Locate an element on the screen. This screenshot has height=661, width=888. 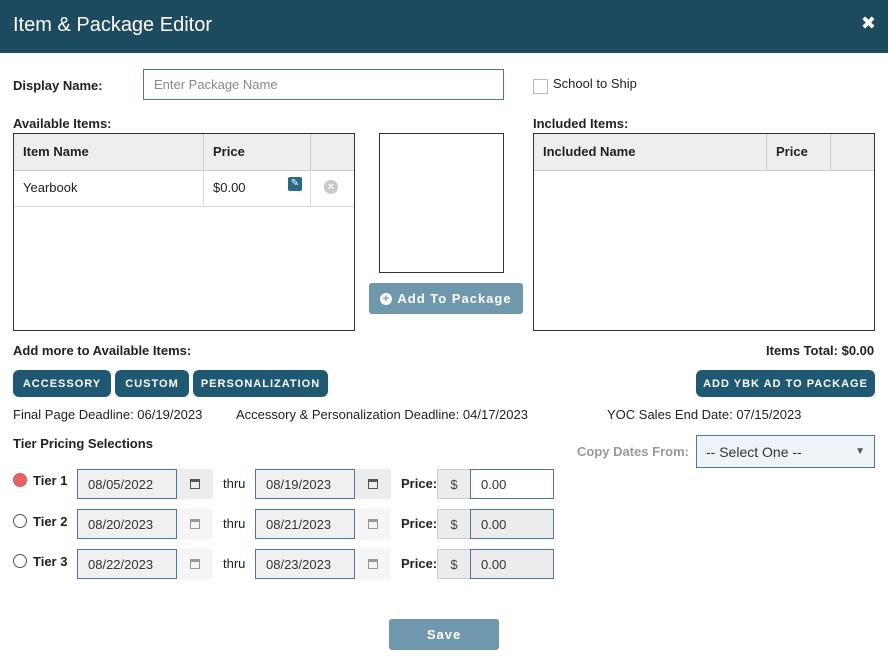
add-to-package-button: + Add To Package is located at coordinates (446, 298).